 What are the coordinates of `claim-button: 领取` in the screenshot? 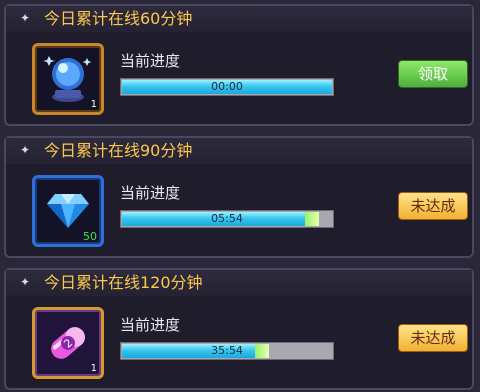 It's located at (433, 74).